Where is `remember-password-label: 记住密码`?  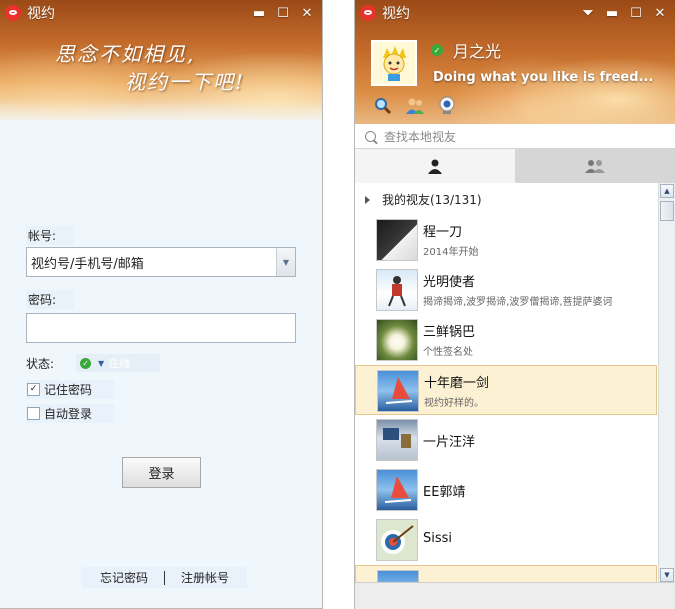
remember-password-label: 记住密码 is located at coordinates (68, 390).